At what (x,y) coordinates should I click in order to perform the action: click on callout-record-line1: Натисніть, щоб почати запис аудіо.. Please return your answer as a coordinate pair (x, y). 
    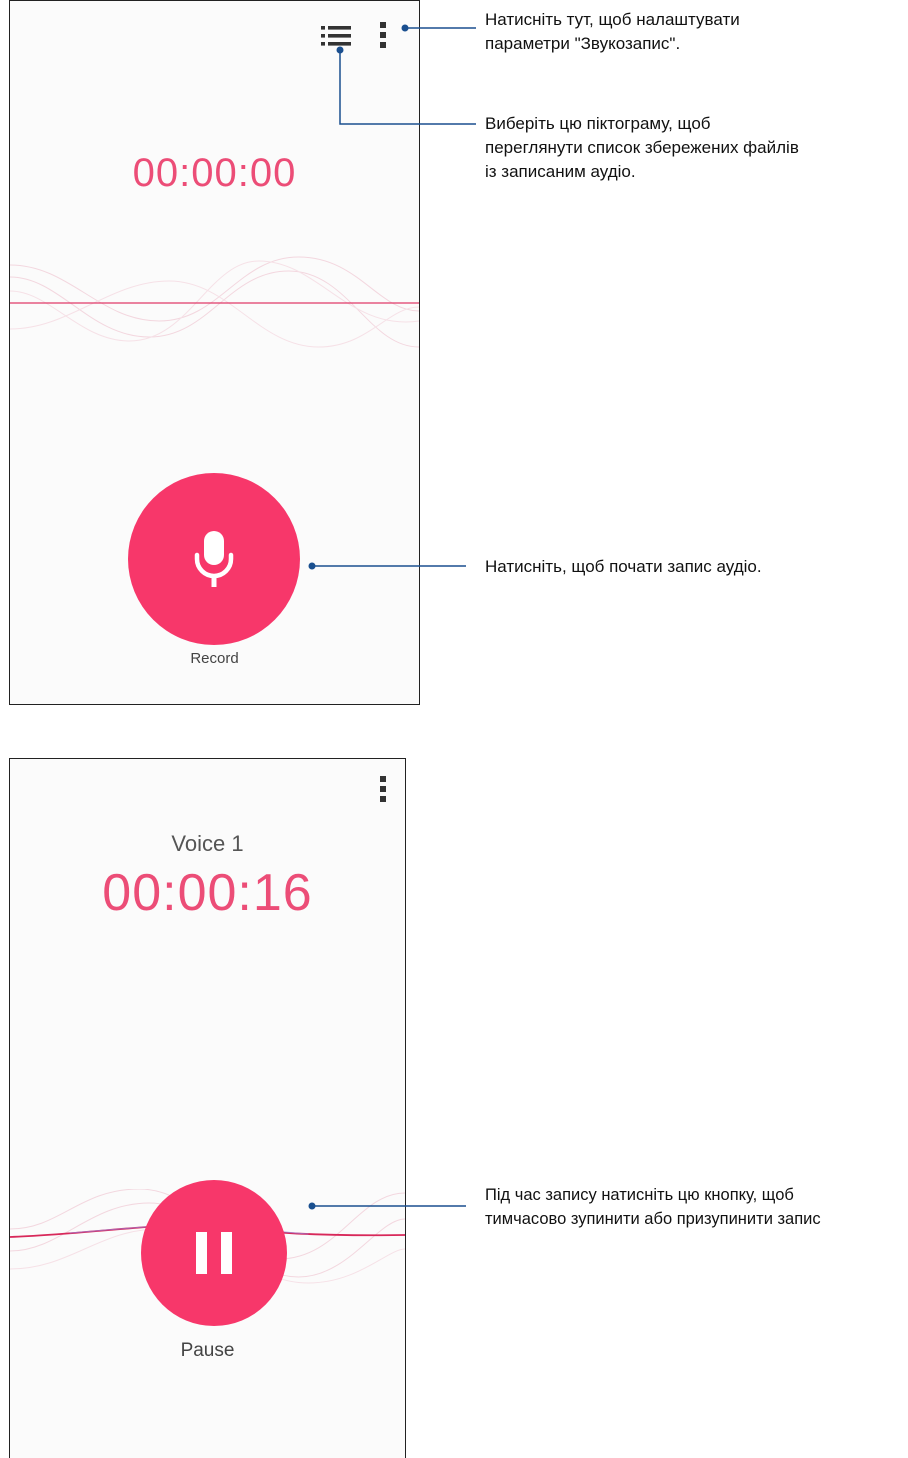
    Looking at the image, I should click on (623, 566).